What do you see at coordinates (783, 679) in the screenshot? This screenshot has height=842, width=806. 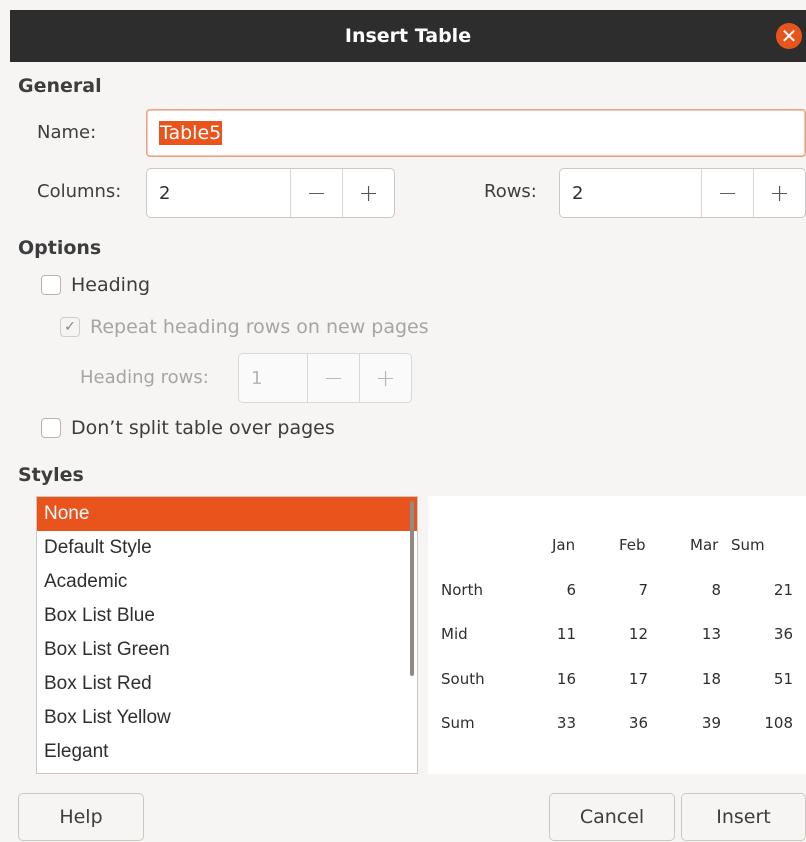 I see `preview-cell: 51` at bounding box center [783, 679].